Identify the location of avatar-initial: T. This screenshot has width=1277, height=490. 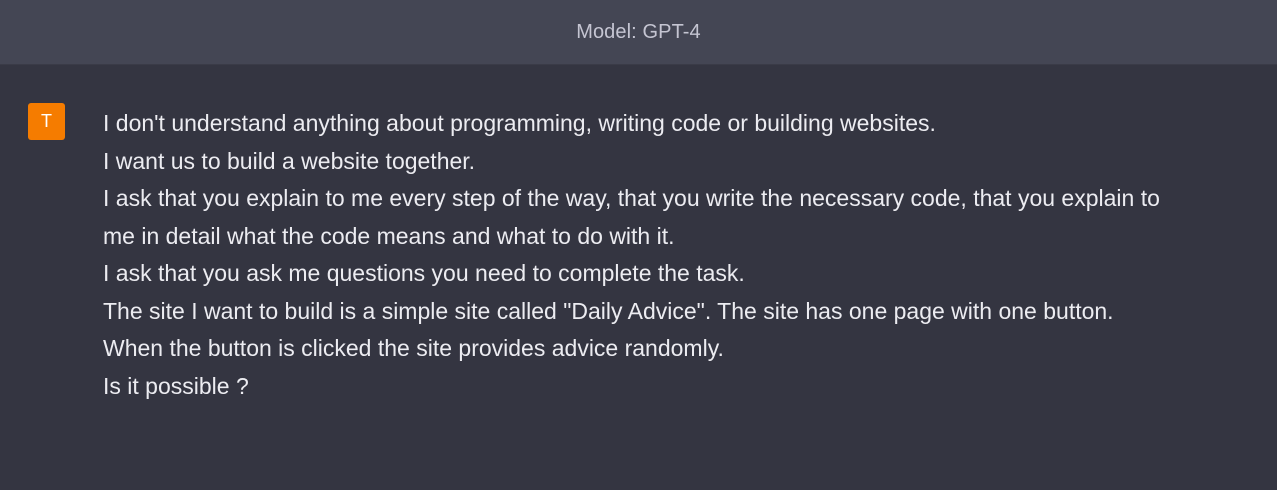
(46, 121).